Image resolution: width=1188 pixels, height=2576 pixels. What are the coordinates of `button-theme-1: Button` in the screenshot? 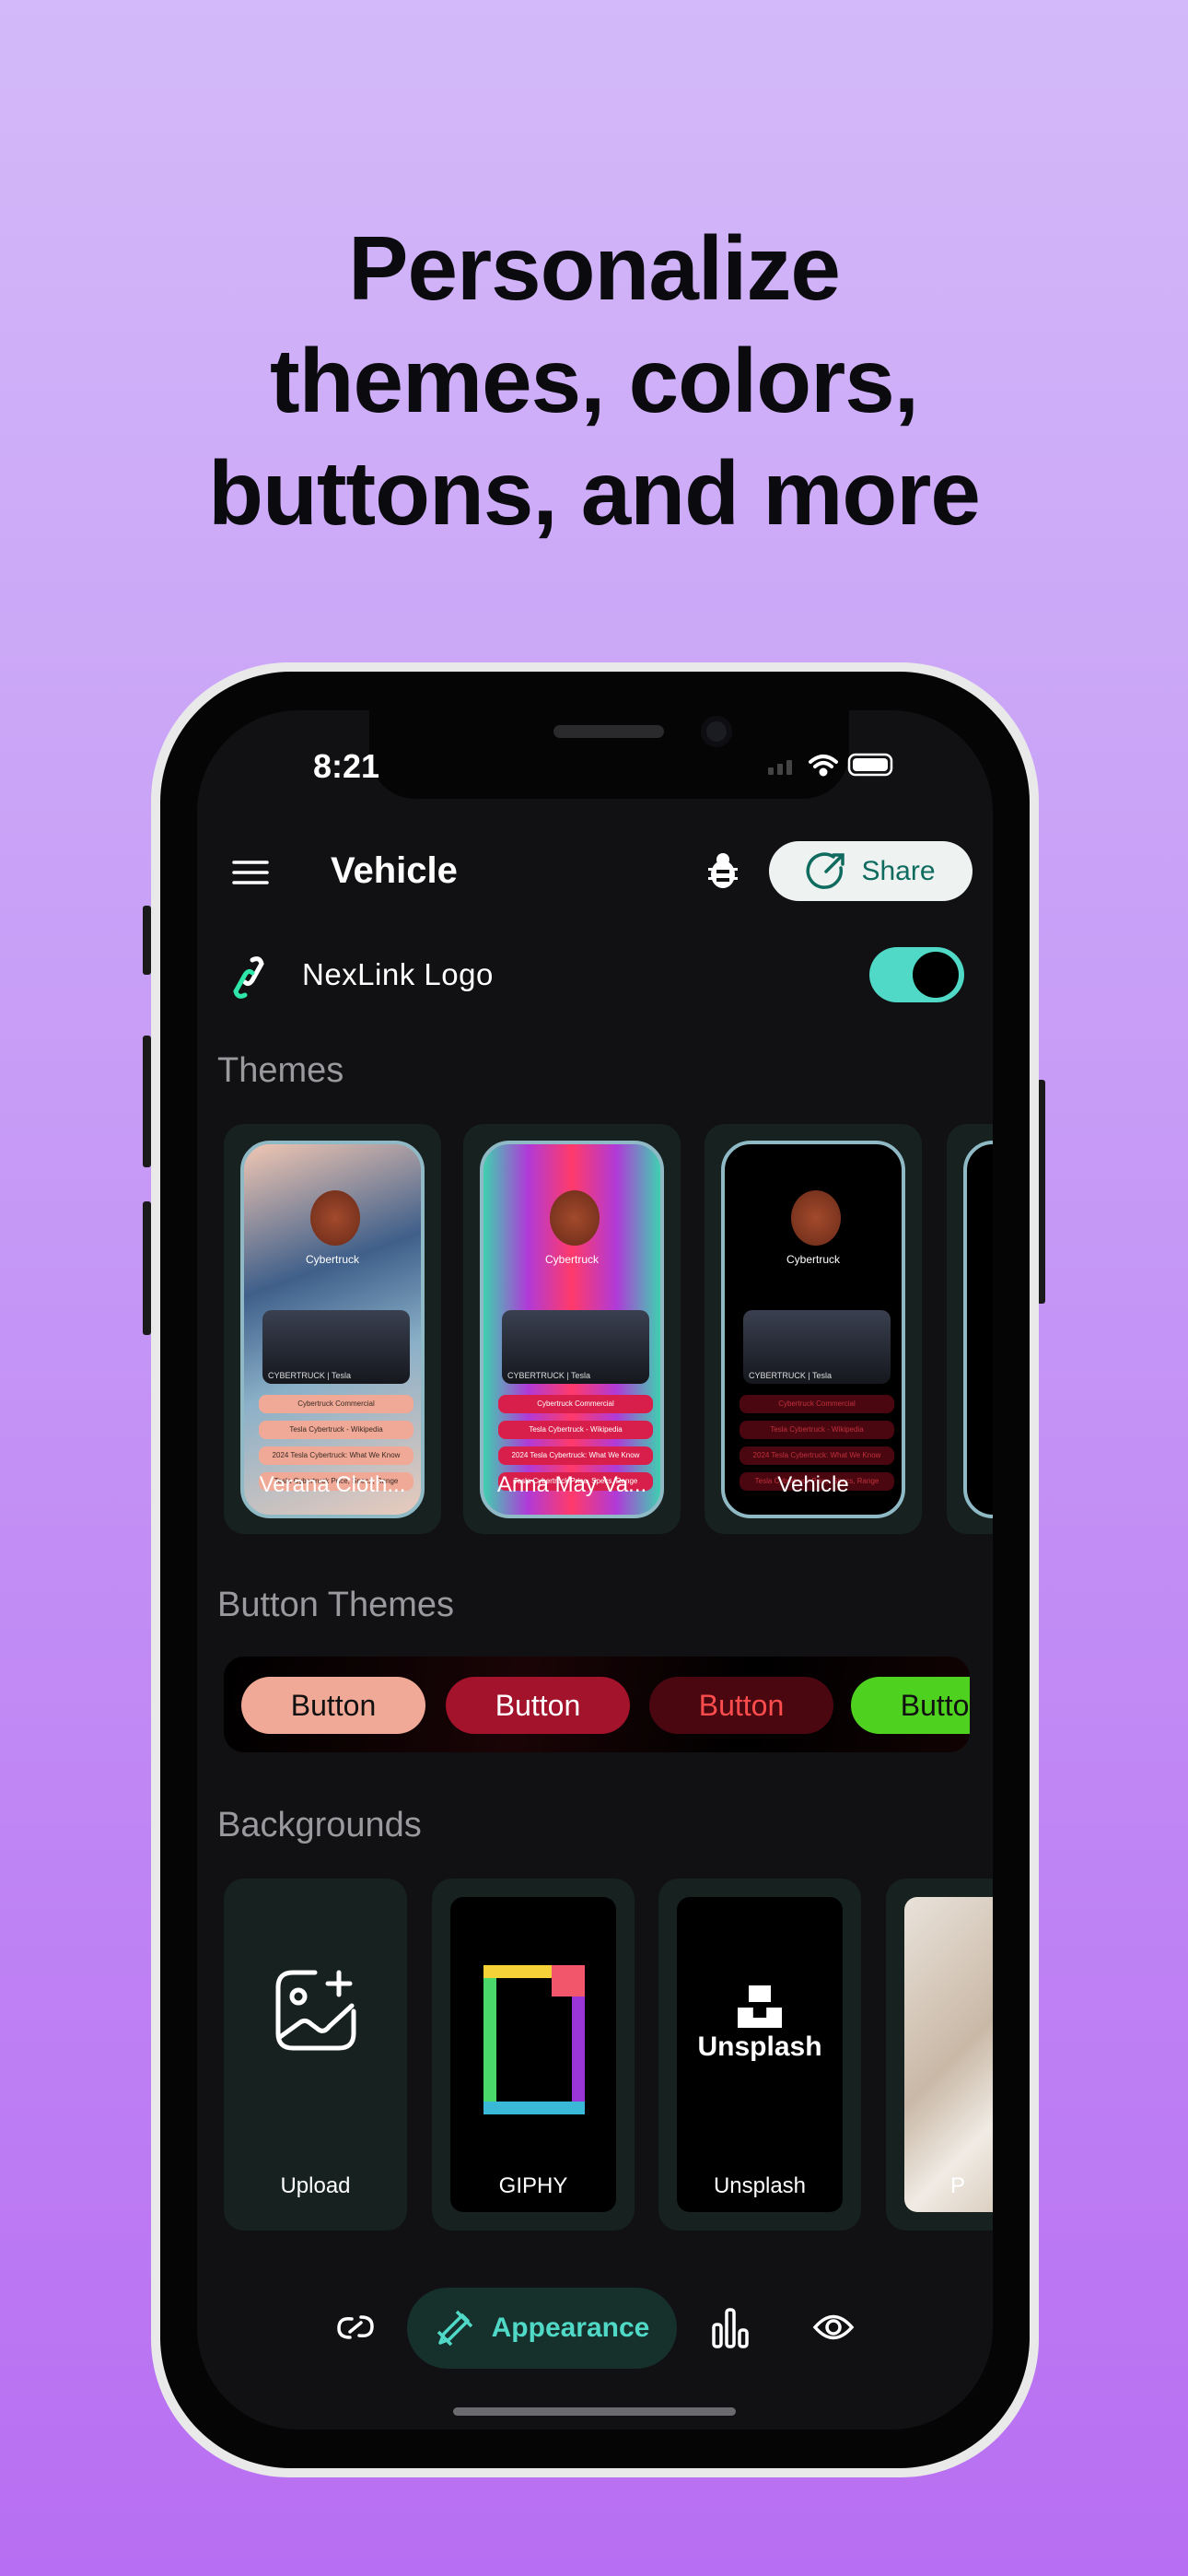 It's located at (333, 1705).